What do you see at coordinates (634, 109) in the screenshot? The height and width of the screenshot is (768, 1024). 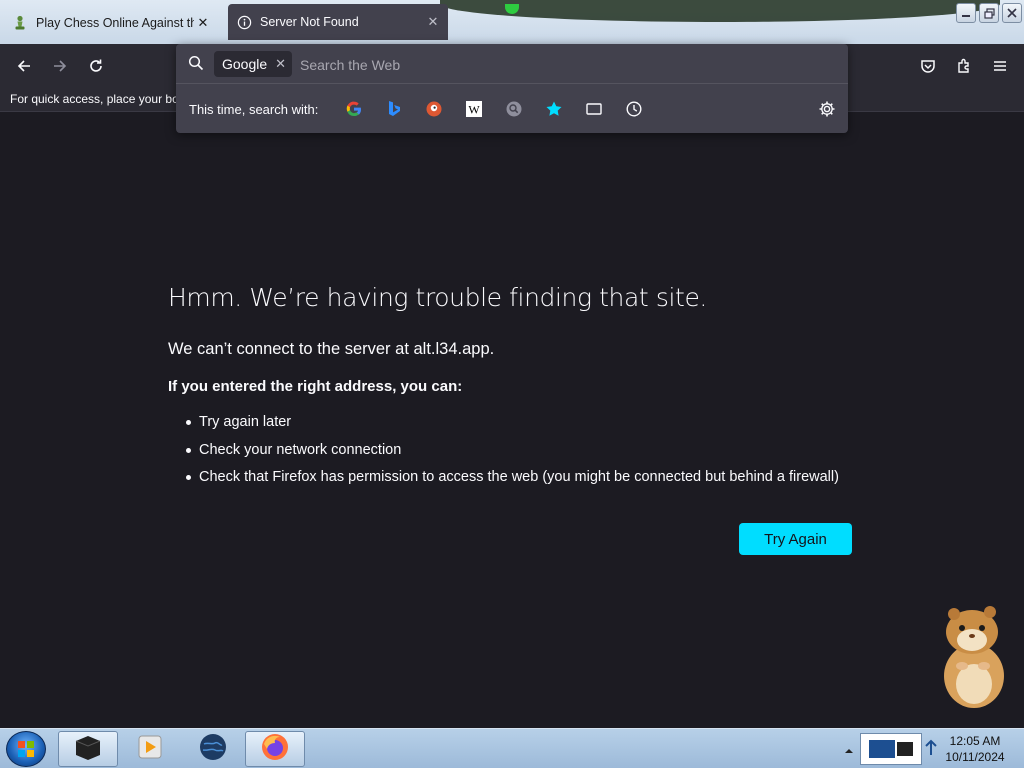 I see `history-clock-icon` at bounding box center [634, 109].